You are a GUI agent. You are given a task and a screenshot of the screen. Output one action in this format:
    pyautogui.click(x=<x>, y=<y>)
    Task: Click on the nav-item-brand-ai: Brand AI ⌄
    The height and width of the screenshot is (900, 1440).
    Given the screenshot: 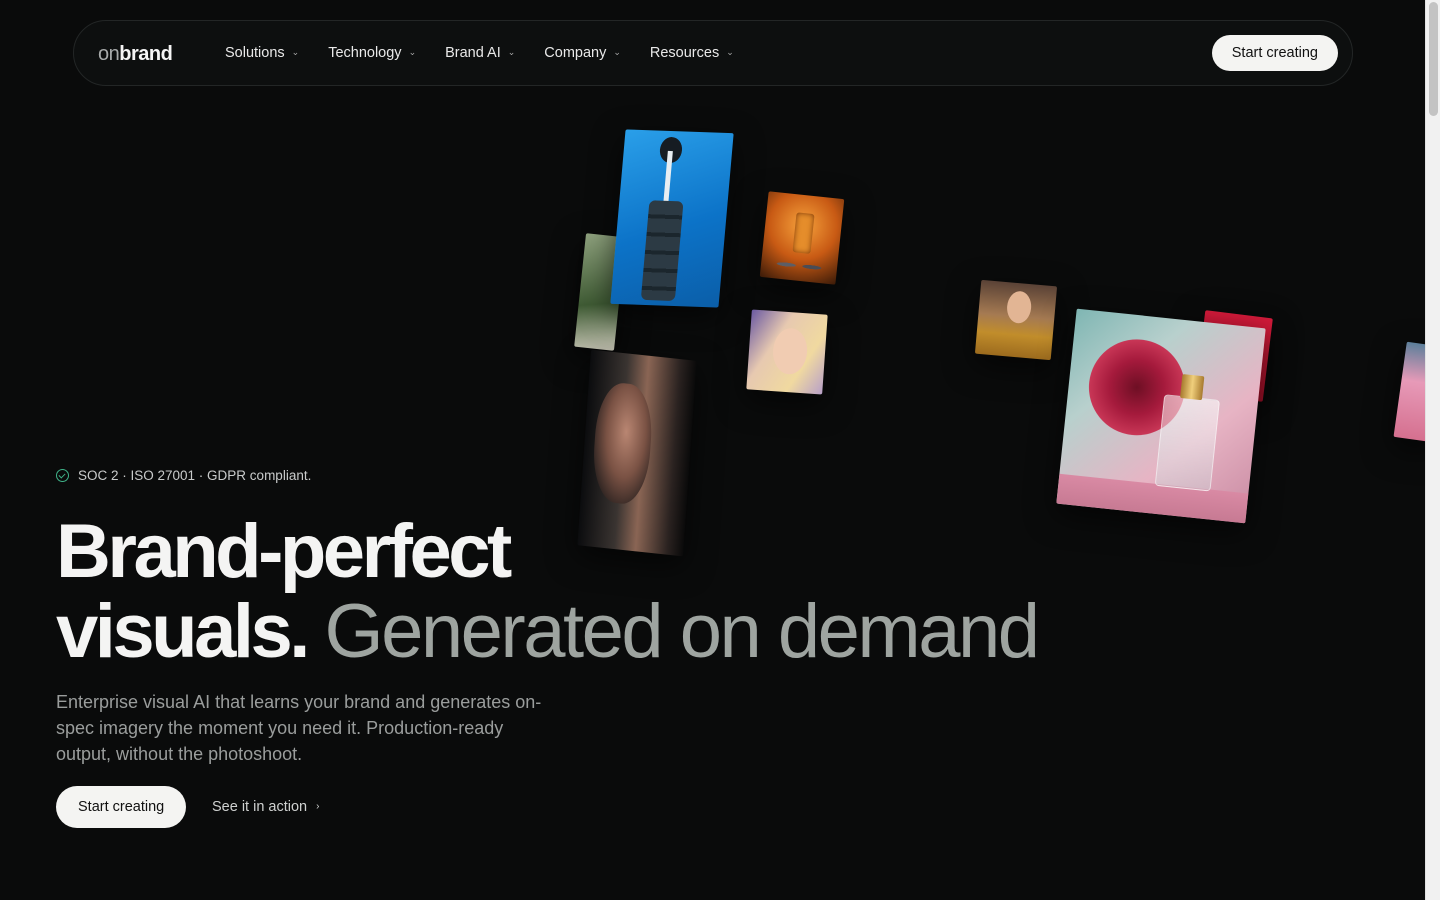 What is the action you would take?
    pyautogui.click(x=480, y=53)
    